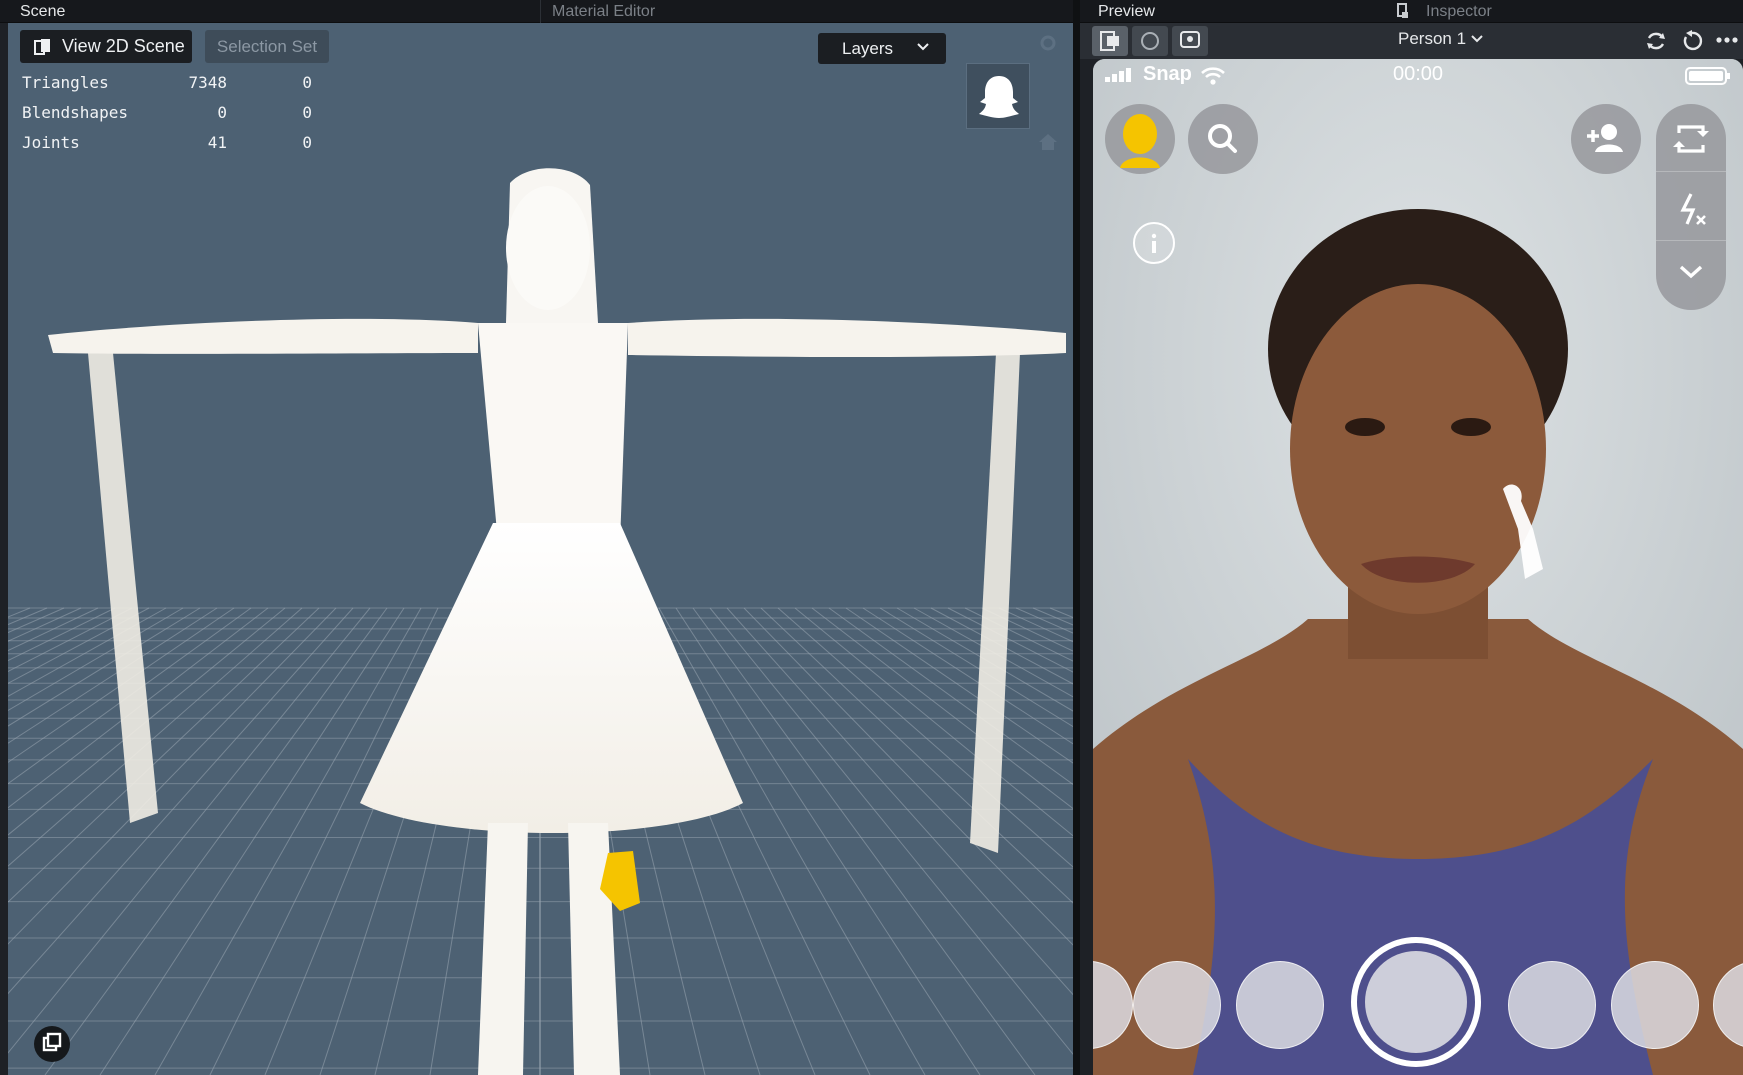 The width and height of the screenshot is (1743, 1075). I want to click on gear-icon, so click(1048, 43).